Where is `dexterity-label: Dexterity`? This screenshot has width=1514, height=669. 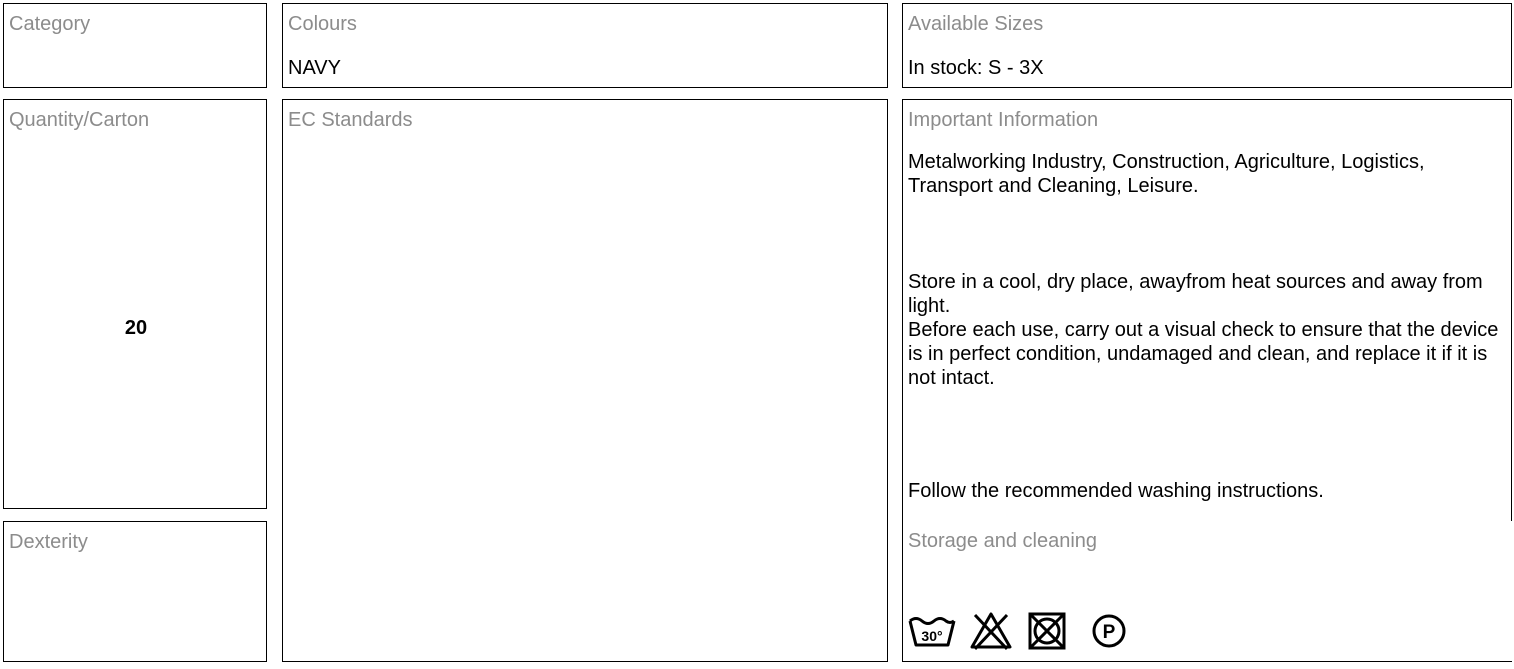 dexterity-label: Dexterity is located at coordinates (48, 542).